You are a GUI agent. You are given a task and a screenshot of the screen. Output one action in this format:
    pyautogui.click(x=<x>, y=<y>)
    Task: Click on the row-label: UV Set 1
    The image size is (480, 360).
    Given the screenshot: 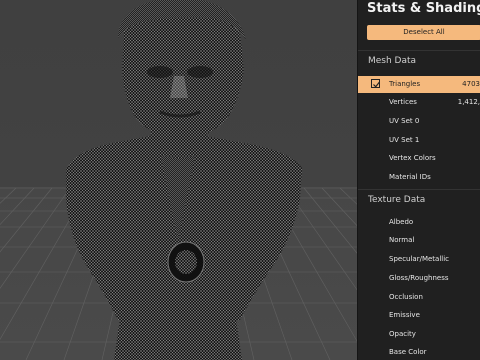 What is the action you would take?
    pyautogui.click(x=404, y=140)
    